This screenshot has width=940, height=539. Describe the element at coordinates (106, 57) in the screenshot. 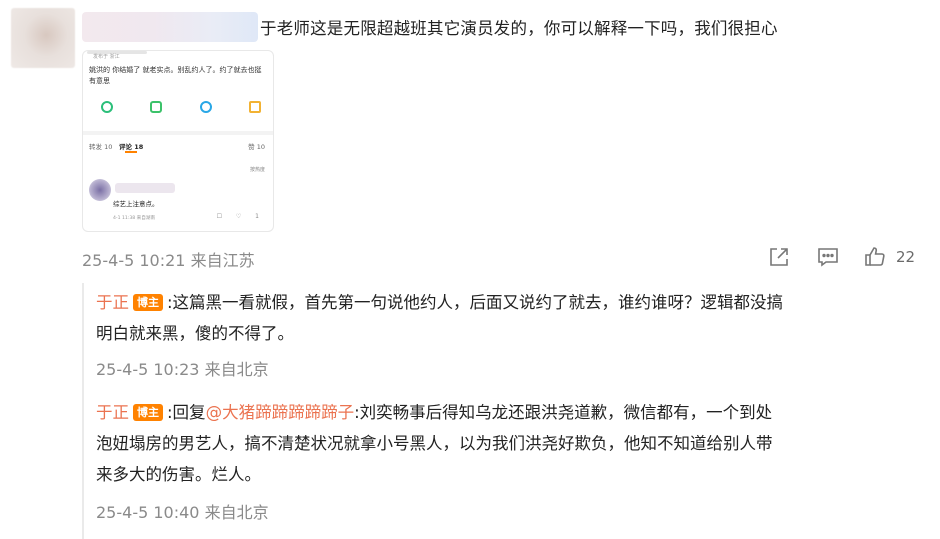

I see `card-post-meta: 发布于 浙江` at that location.